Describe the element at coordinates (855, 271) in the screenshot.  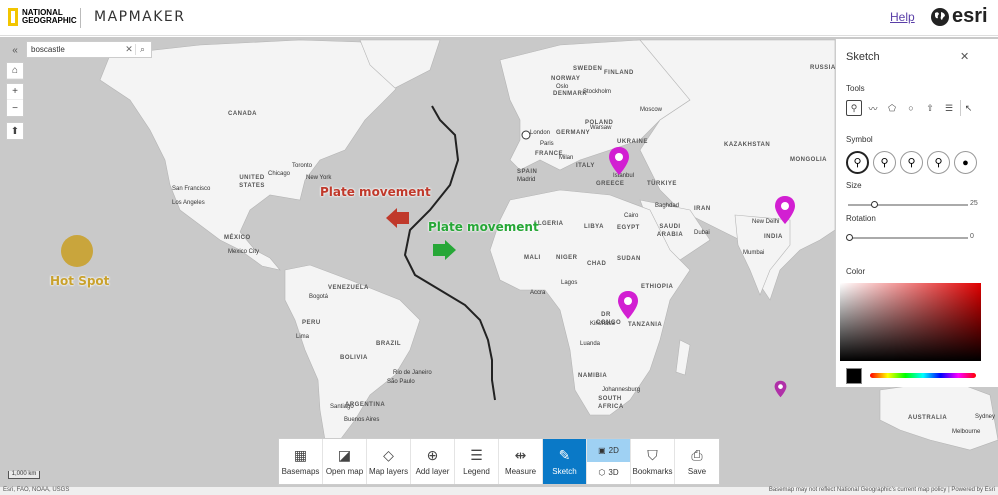
I see `color-label: Color` at that location.